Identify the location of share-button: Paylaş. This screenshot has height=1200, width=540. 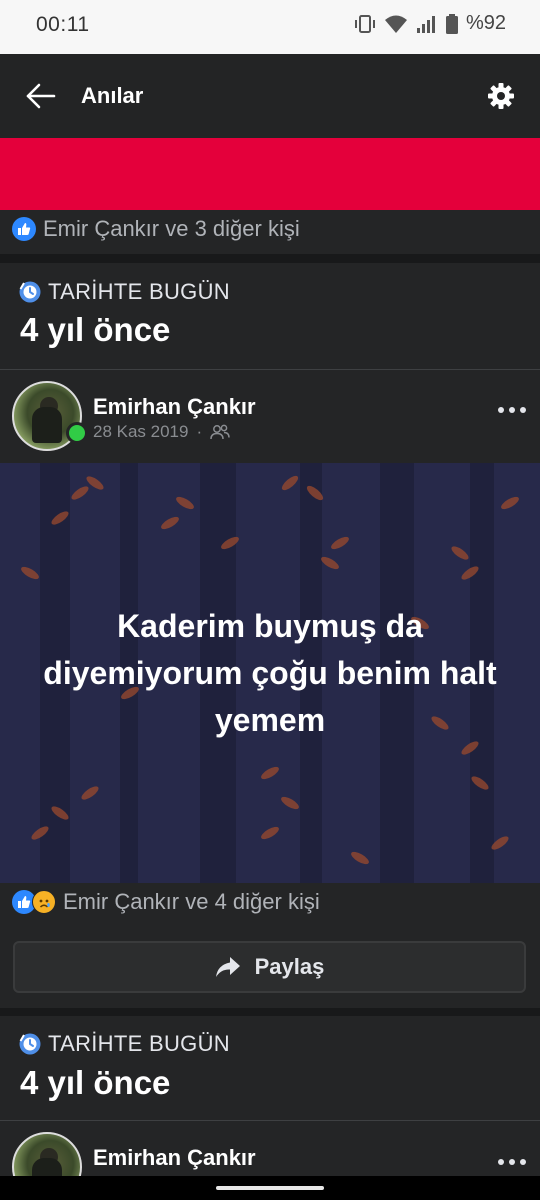
(269, 967).